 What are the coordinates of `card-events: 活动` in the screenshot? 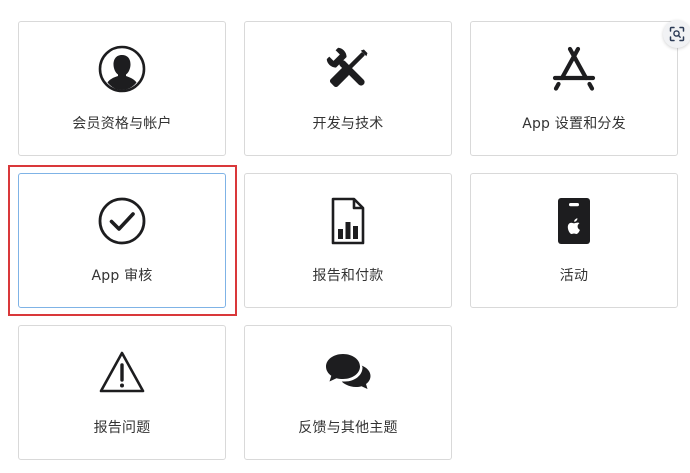 It's located at (574, 240).